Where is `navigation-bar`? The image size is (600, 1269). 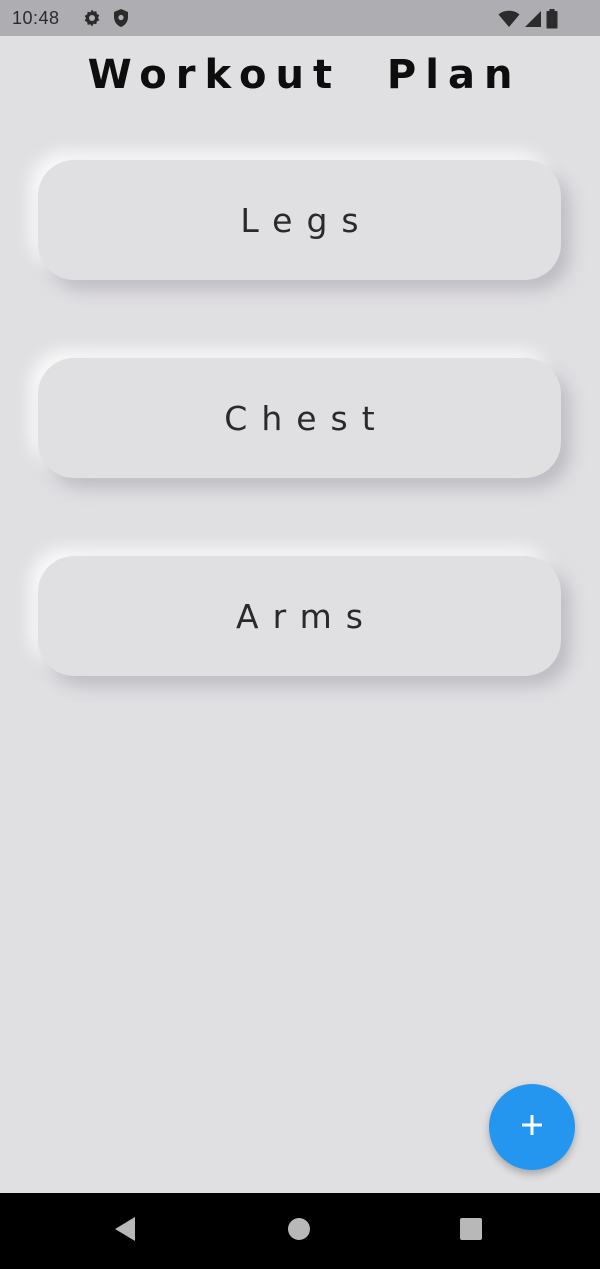 navigation-bar is located at coordinates (300, 1231).